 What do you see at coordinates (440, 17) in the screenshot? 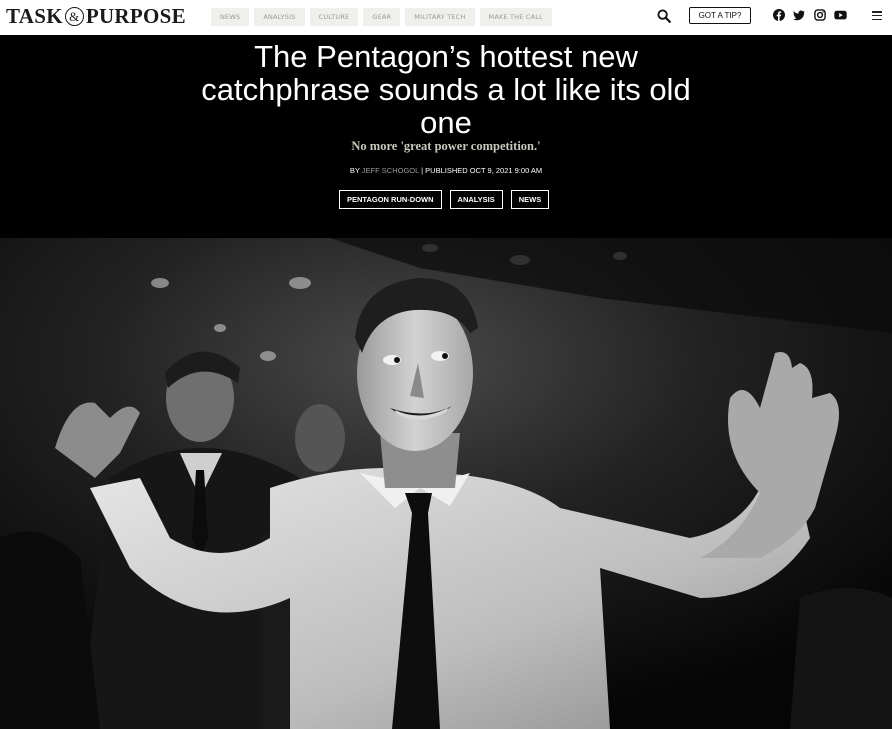
I see `nav-item-military-tech: MILITARY TECH` at bounding box center [440, 17].